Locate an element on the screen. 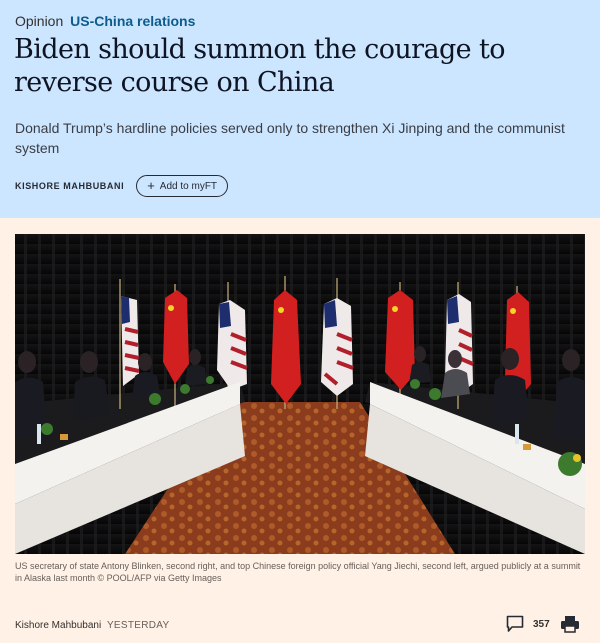 The height and width of the screenshot is (643, 600). article-meta: Kishore Mahbubani YESTERDAY is located at coordinates (92, 625).